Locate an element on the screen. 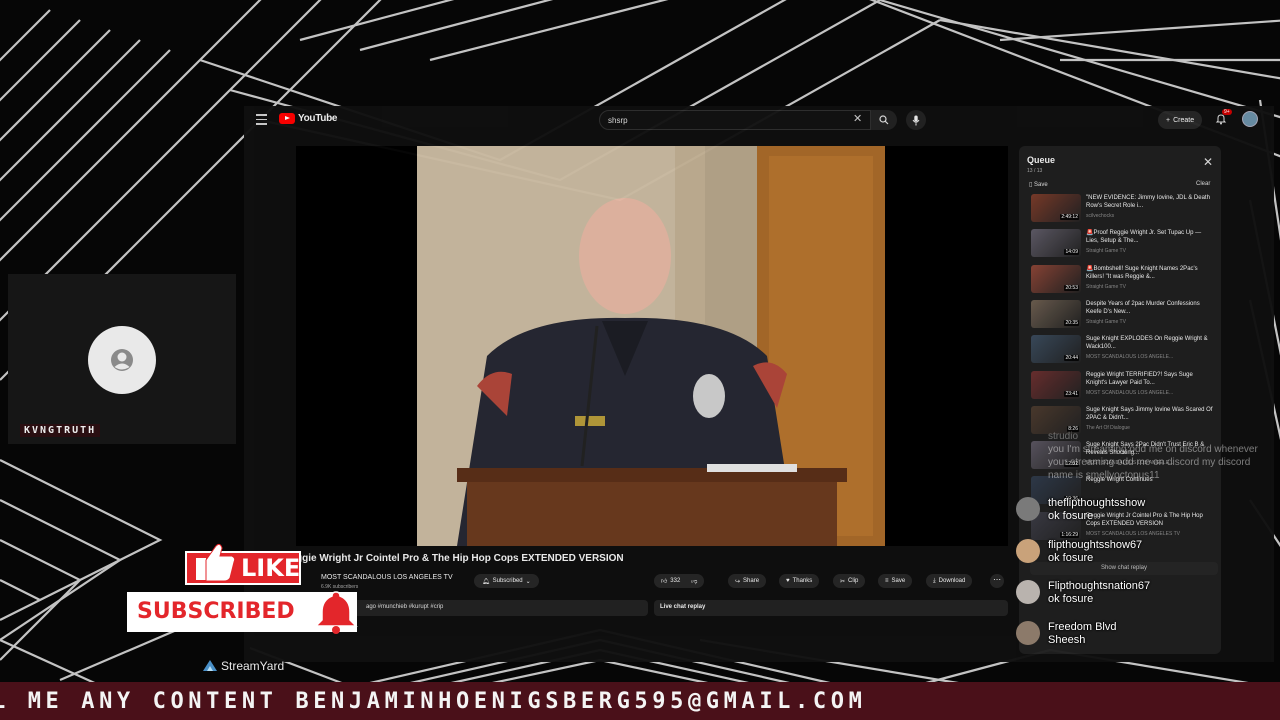 This screenshot has height=720, width=1280. close-icon: ✕ is located at coordinates (1208, 162).